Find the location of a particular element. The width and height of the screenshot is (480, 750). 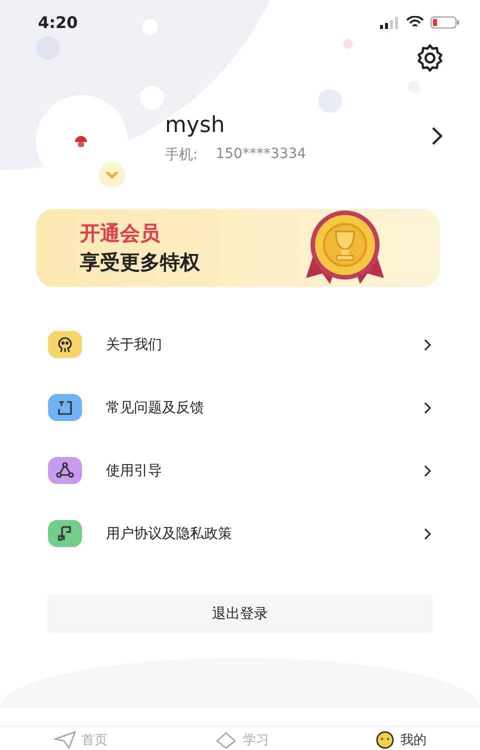

menu-item: 常见问题及反馈 is located at coordinates (240, 408).